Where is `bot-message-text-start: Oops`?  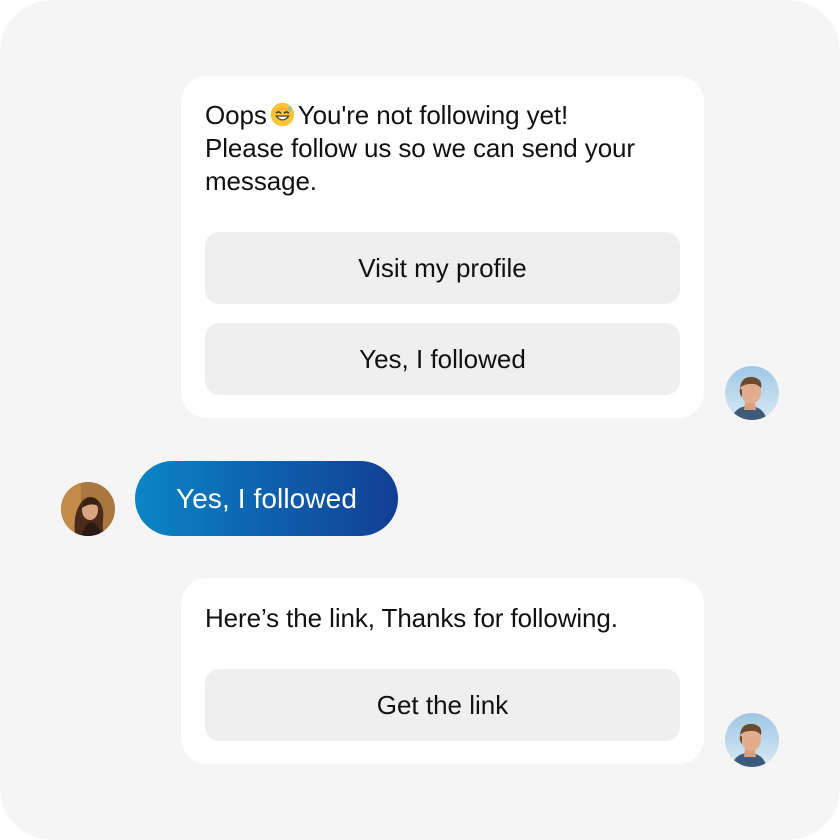 bot-message-text-start: Oops is located at coordinates (236, 115).